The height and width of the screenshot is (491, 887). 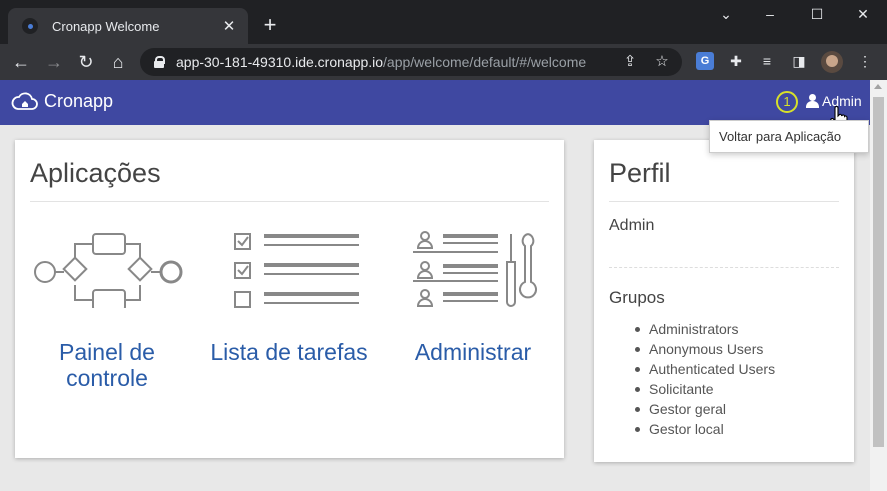 What do you see at coordinates (787, 102) in the screenshot?
I see `step-number-badge: 1` at bounding box center [787, 102].